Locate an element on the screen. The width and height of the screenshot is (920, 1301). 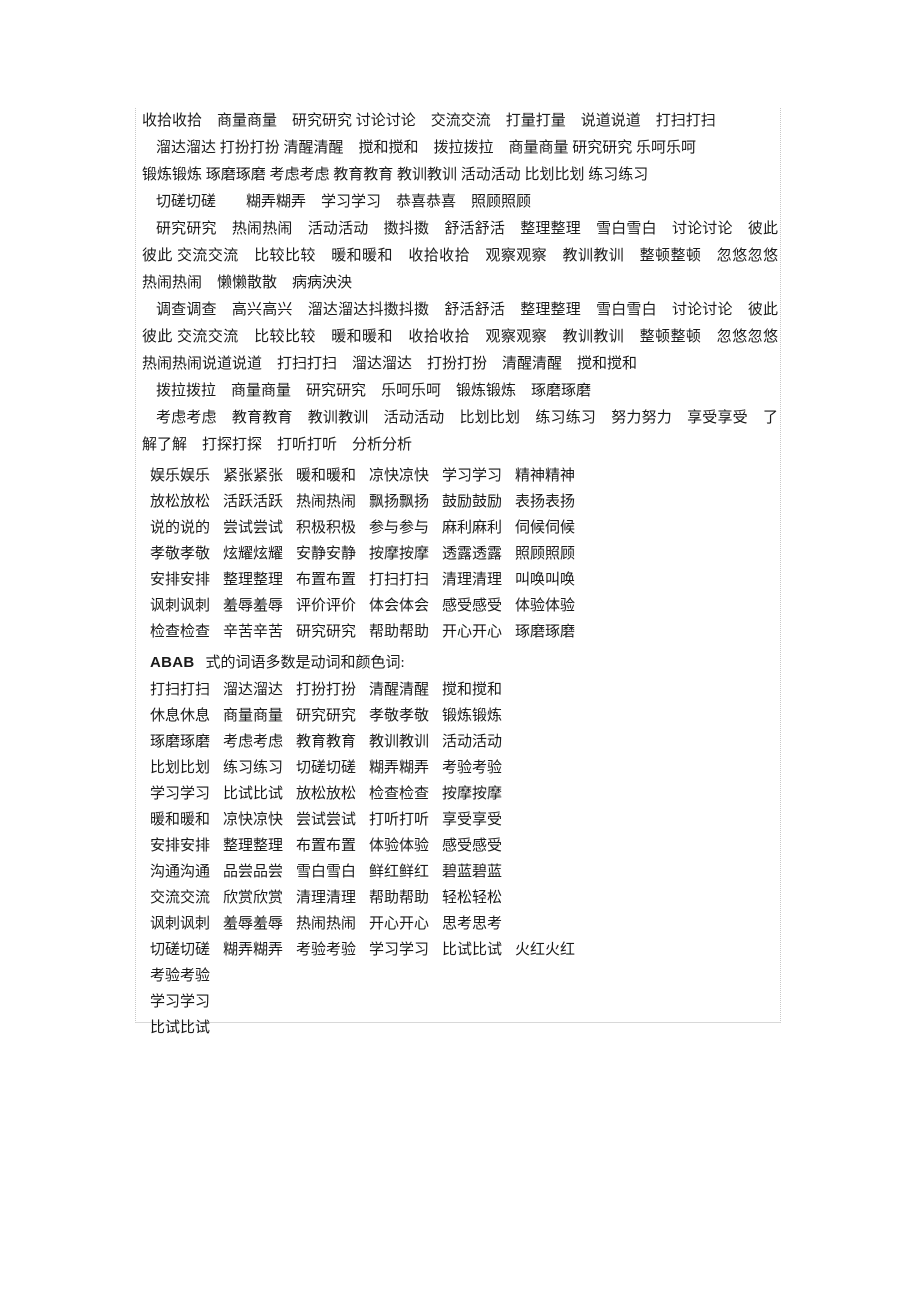
grid-cell: 按摩按摩 is located at coordinates (399, 554).